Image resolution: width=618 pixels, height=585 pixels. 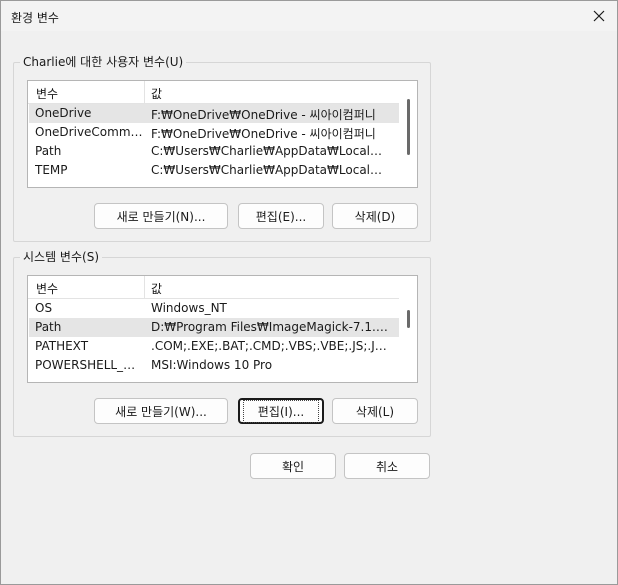 I want to click on close-icon, so click(x=599, y=16).